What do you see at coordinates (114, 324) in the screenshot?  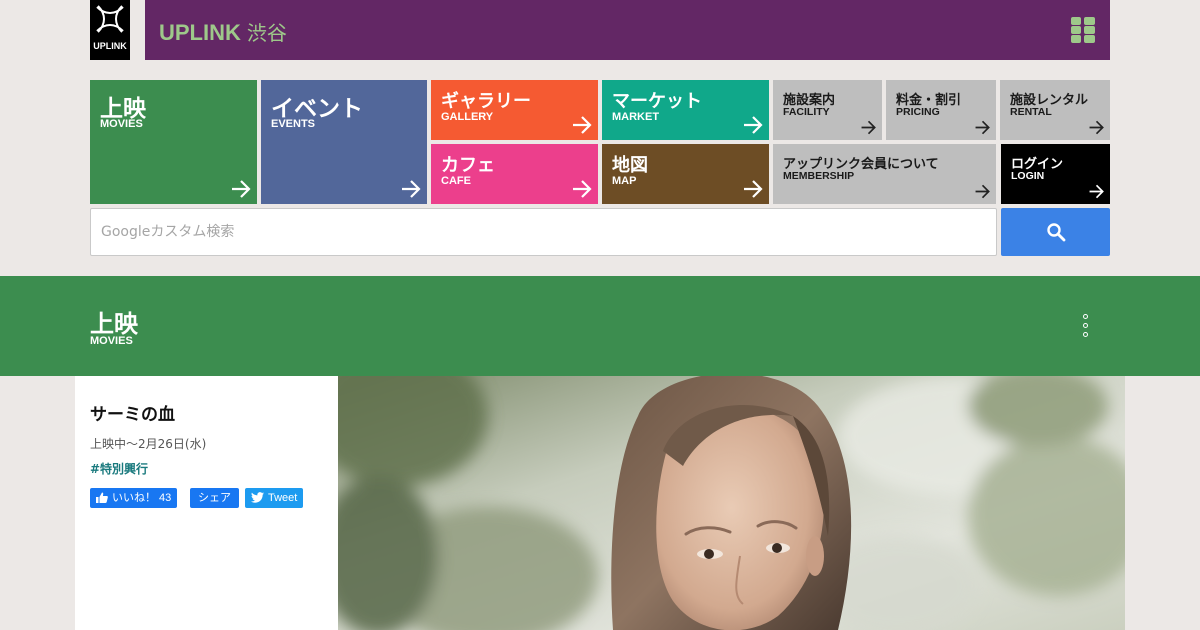 I see `section-title: 上映` at bounding box center [114, 324].